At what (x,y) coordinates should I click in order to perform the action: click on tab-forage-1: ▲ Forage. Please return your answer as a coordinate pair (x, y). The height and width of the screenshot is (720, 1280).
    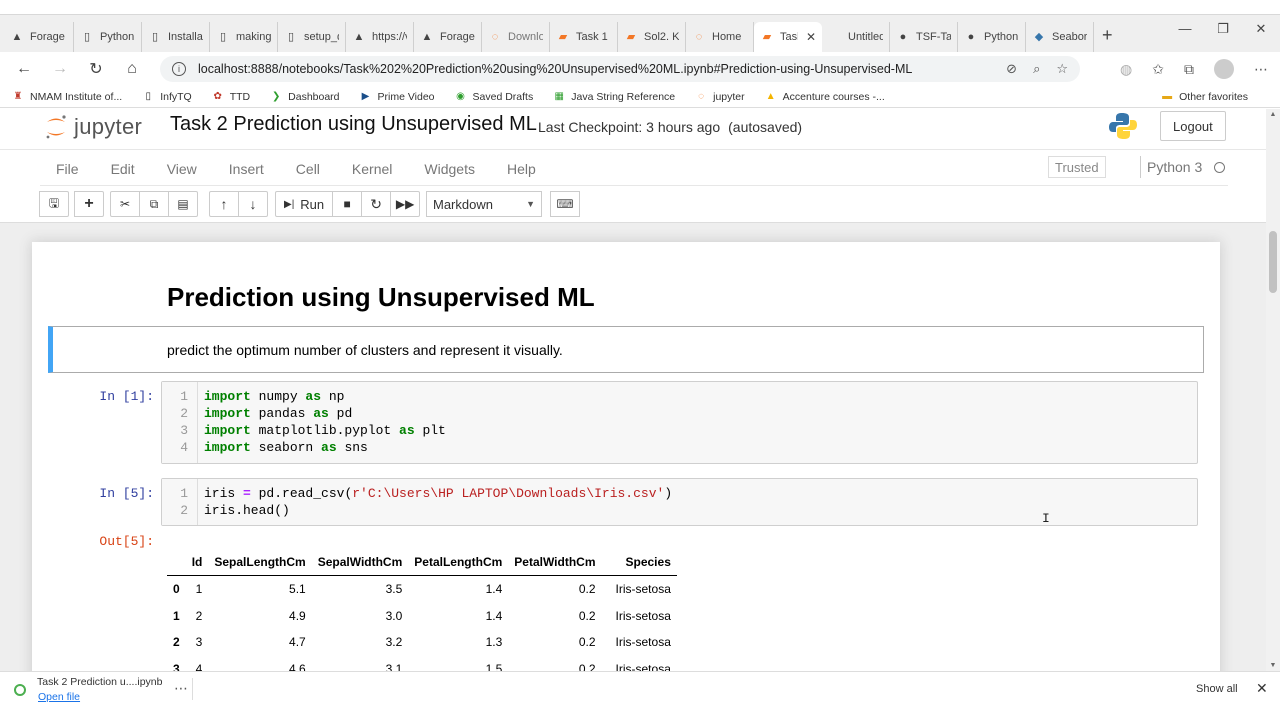
    Looking at the image, I should click on (39, 36).